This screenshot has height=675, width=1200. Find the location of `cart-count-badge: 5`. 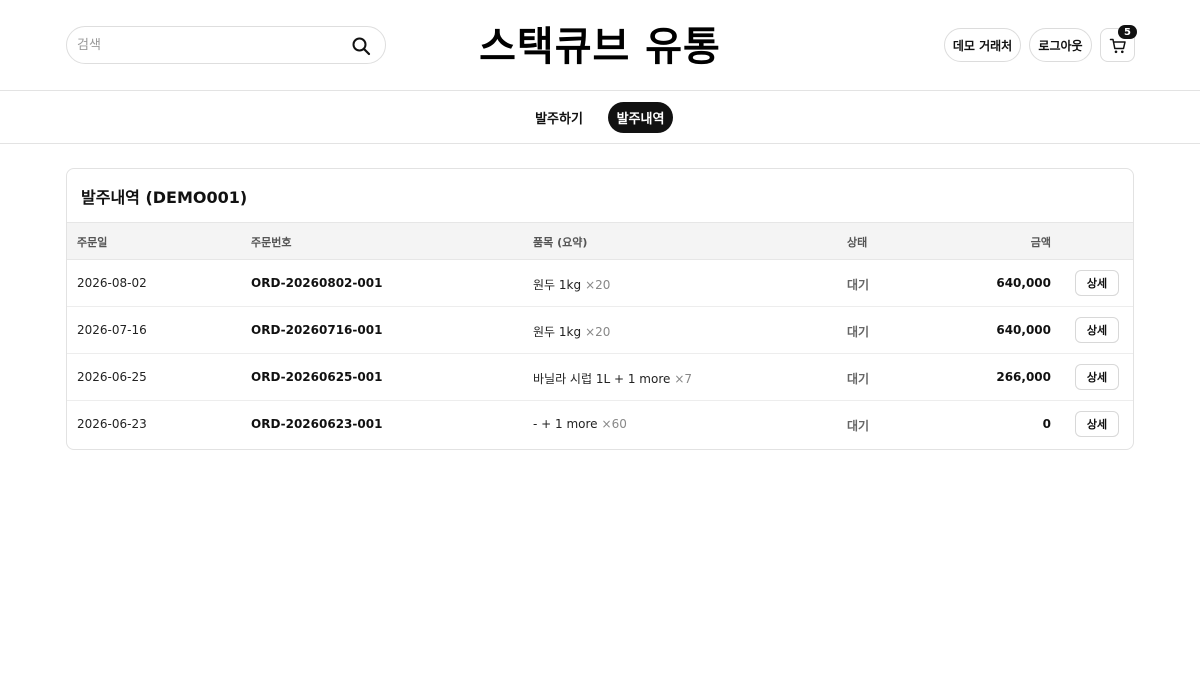

cart-count-badge: 5 is located at coordinates (1127, 32).